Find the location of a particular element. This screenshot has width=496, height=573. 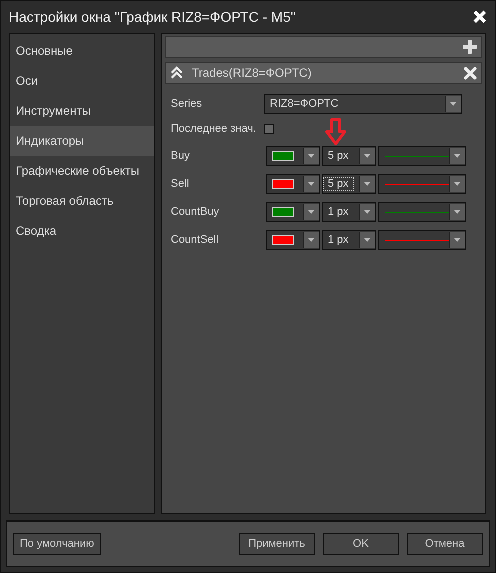

sidebar-item: Инструменты is located at coordinates (82, 111).